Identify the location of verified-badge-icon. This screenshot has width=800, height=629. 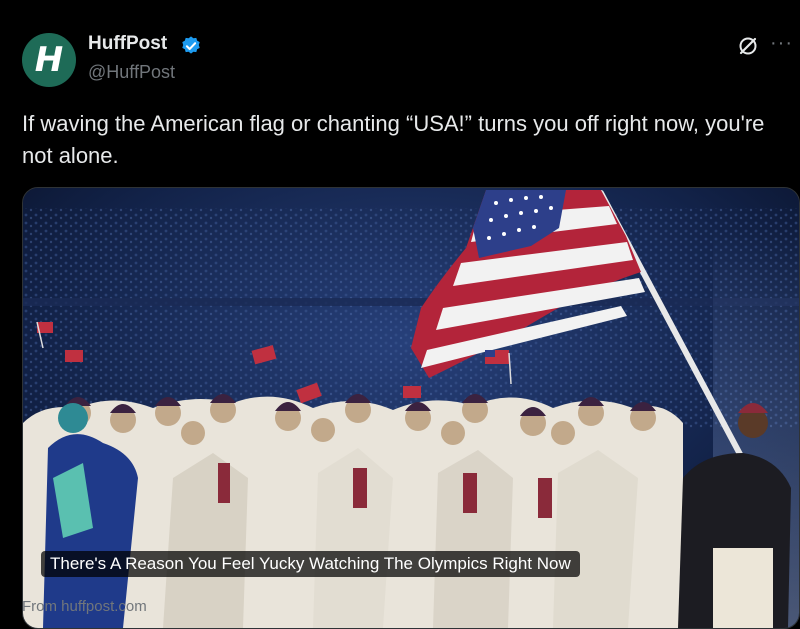
(191, 45).